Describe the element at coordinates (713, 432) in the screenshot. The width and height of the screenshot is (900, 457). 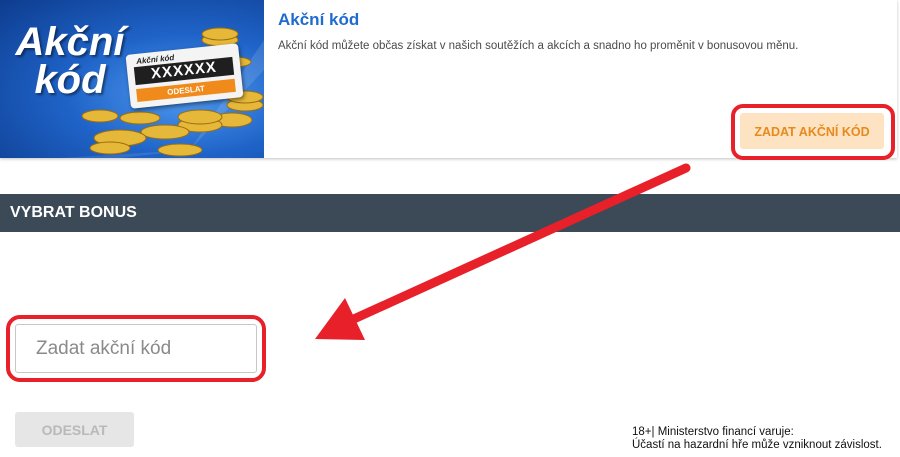
I see `warning-line1: 18+| Ministerstvo financí varuje:` at that location.